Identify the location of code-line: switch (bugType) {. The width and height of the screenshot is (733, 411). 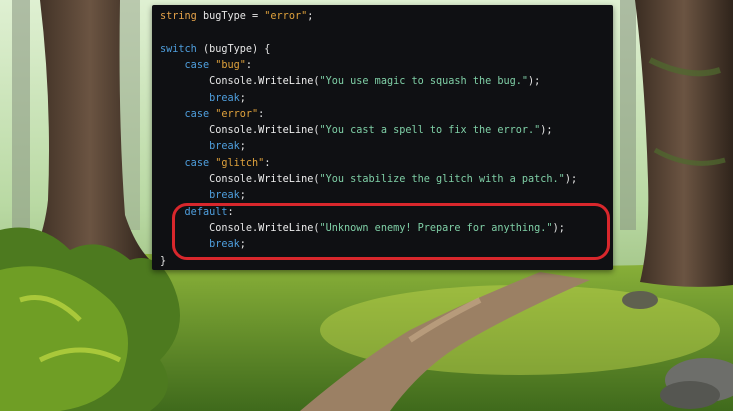
(215, 50).